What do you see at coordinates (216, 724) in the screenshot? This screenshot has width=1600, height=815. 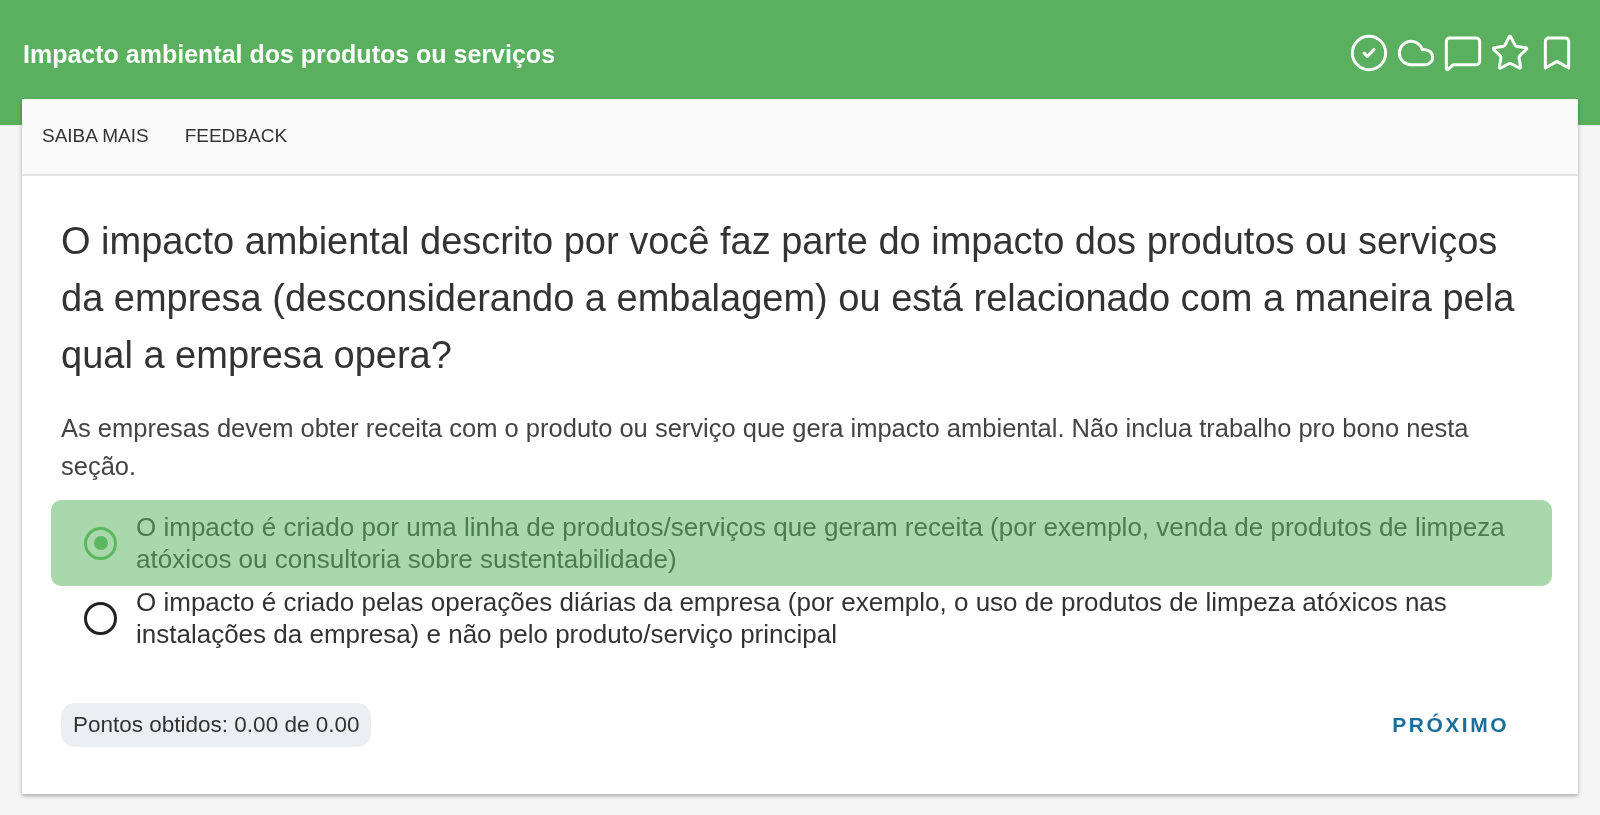 I see `score-badge: Pontos obtidos: 0.00 de 0.00` at bounding box center [216, 724].